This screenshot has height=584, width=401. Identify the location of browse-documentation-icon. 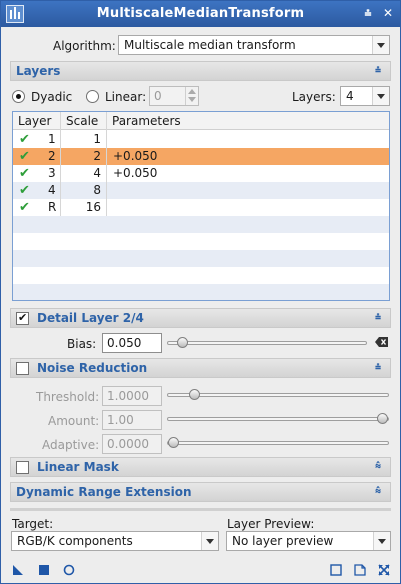
(336, 570).